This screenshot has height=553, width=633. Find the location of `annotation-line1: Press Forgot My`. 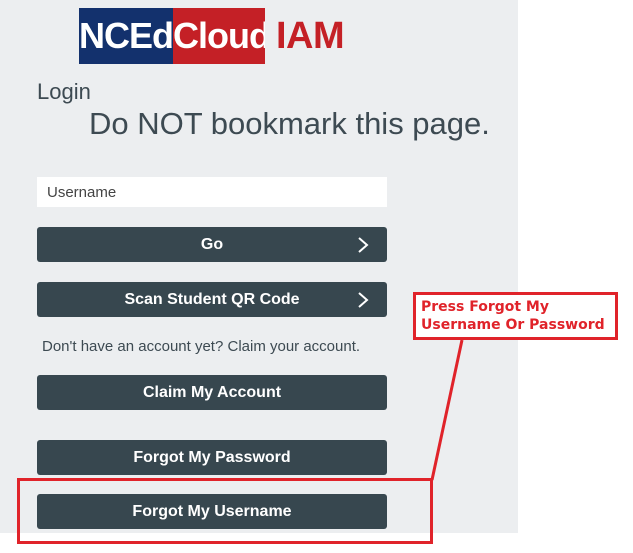

annotation-line1: Press Forgot My is located at coordinates (485, 307).